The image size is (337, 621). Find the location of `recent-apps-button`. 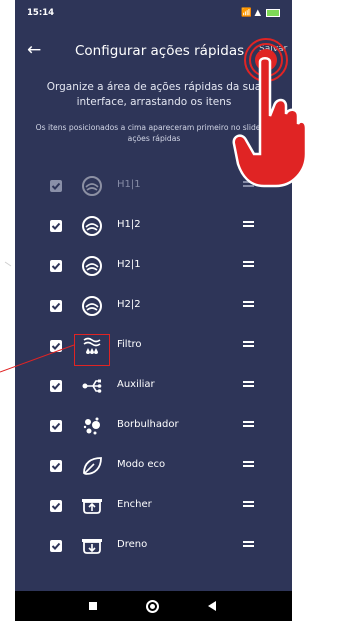

recent-apps-button is located at coordinates (93, 606).